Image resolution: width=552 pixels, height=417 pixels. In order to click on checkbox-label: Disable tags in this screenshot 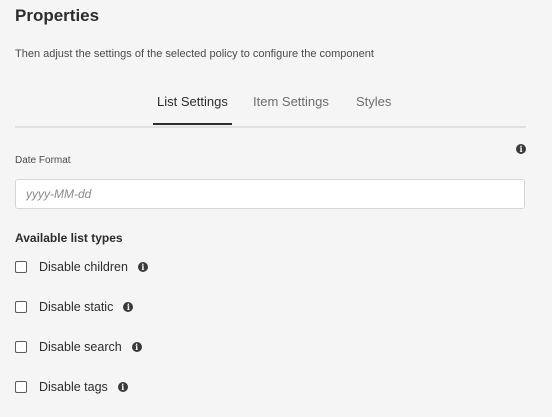, I will do `click(73, 387)`.